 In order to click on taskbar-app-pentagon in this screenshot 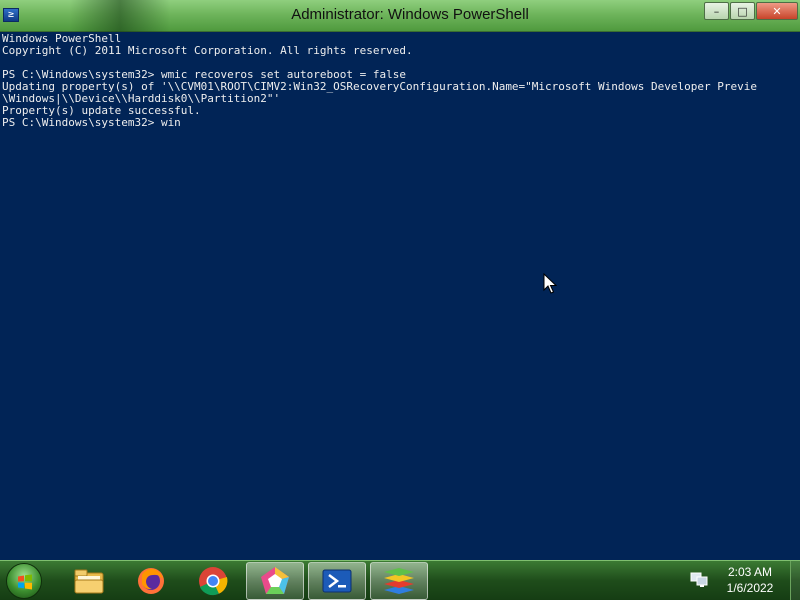, I will do `click(275, 581)`.